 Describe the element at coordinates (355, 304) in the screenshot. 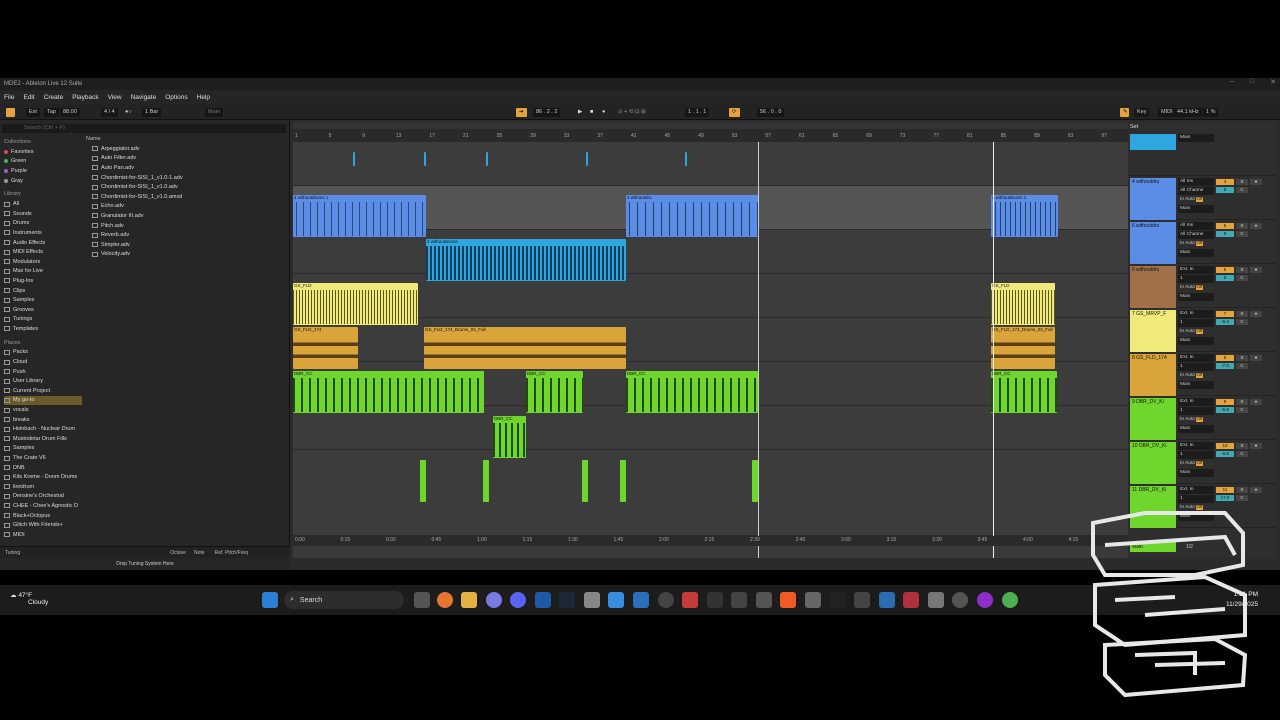

I see `audio-clip: GS_FLD` at that location.